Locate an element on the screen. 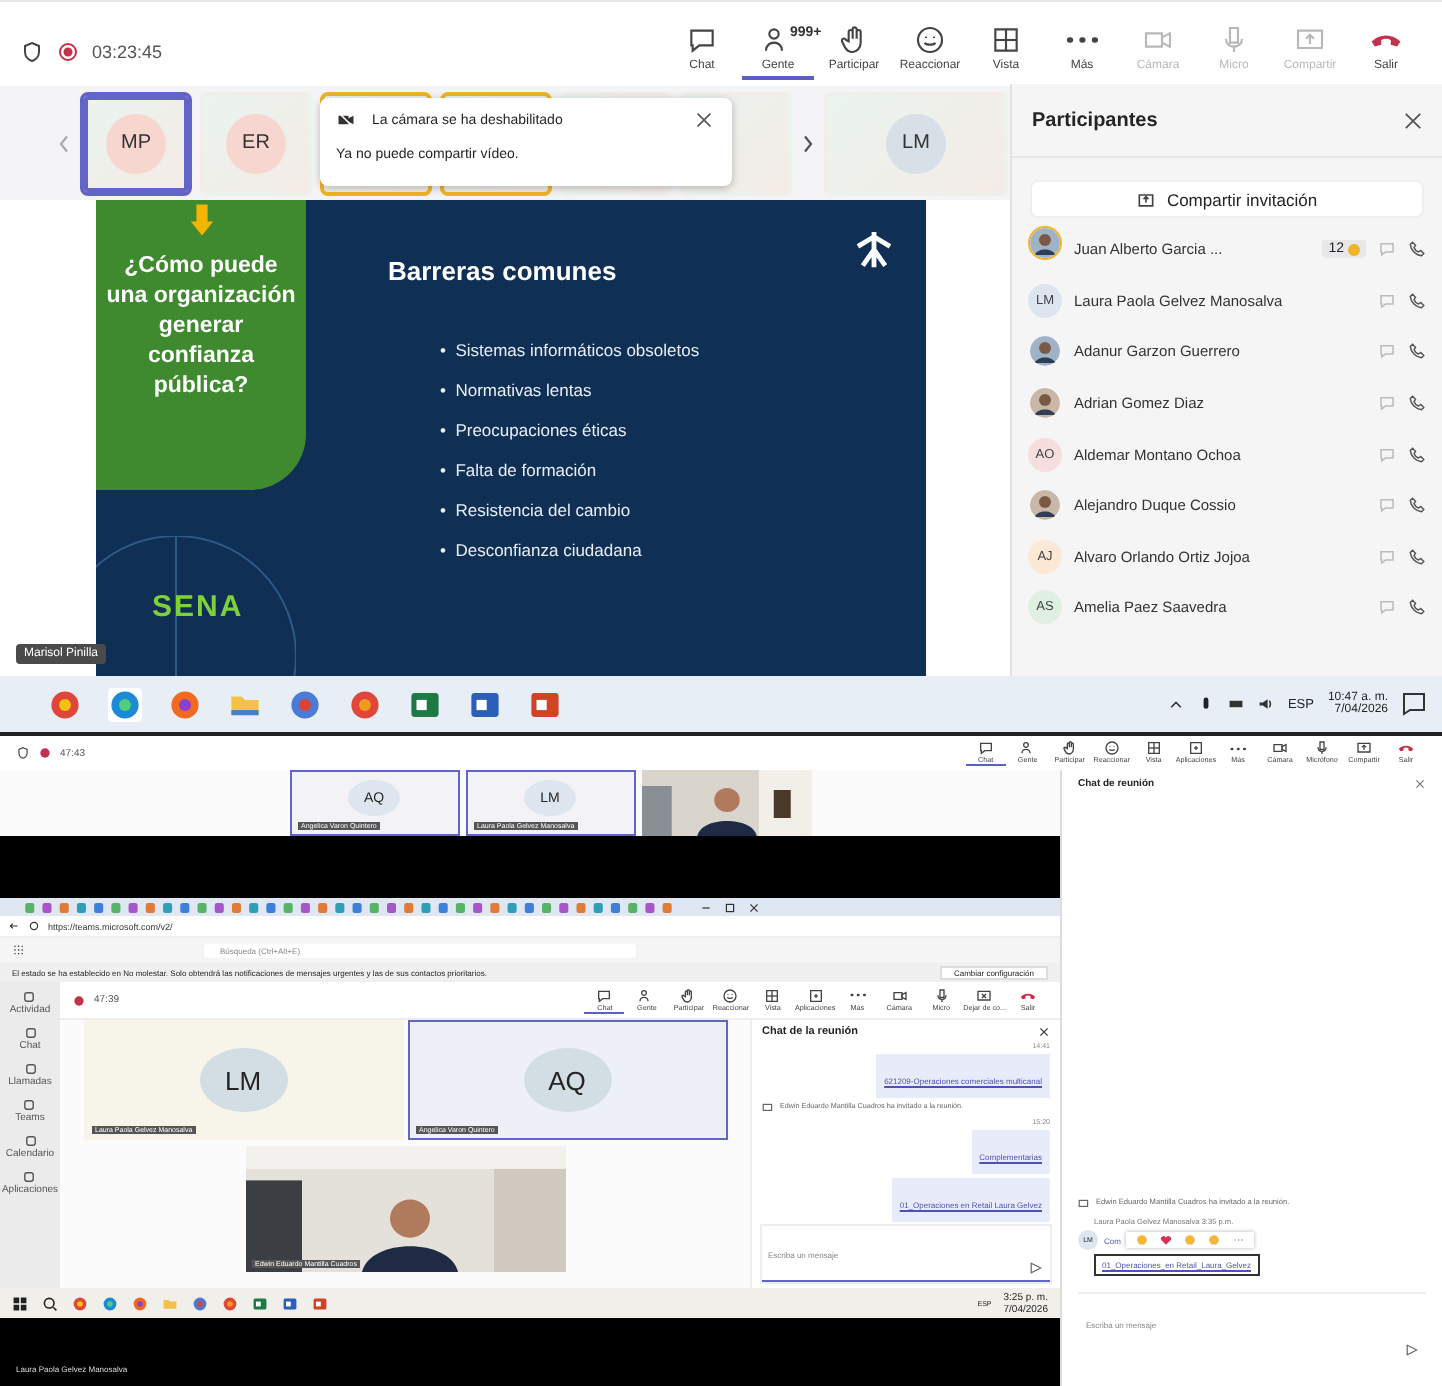 The width and height of the screenshot is (1442, 1386). avatar: ER is located at coordinates (256, 143).